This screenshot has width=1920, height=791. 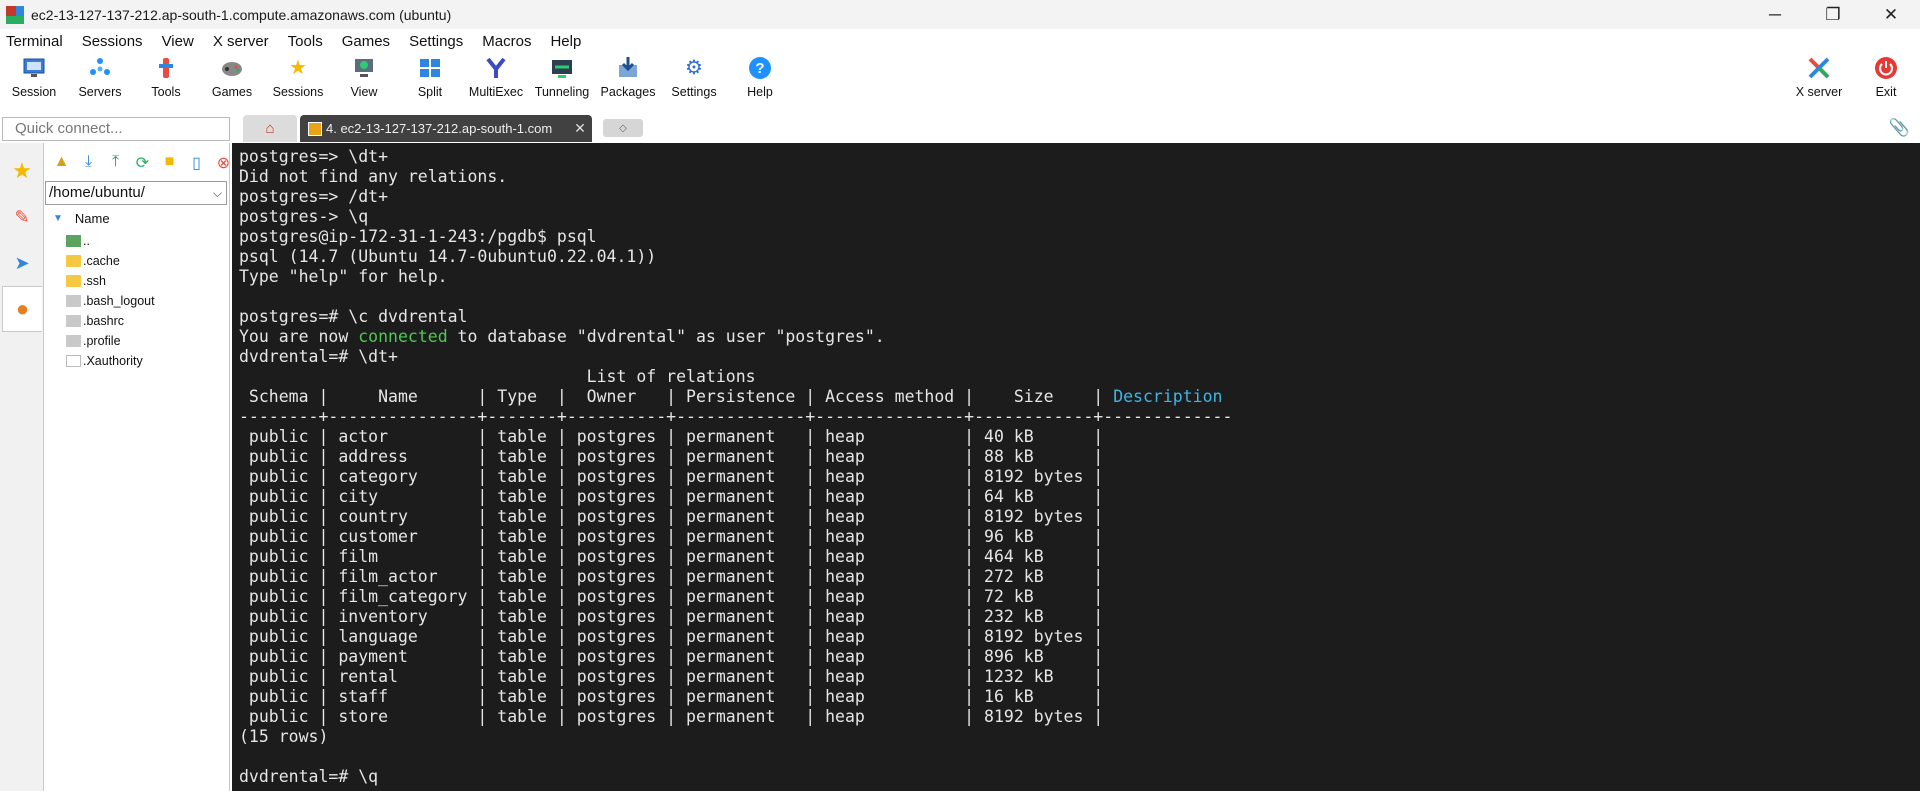 What do you see at coordinates (565, 41) in the screenshot?
I see `menu-help: Help` at bounding box center [565, 41].